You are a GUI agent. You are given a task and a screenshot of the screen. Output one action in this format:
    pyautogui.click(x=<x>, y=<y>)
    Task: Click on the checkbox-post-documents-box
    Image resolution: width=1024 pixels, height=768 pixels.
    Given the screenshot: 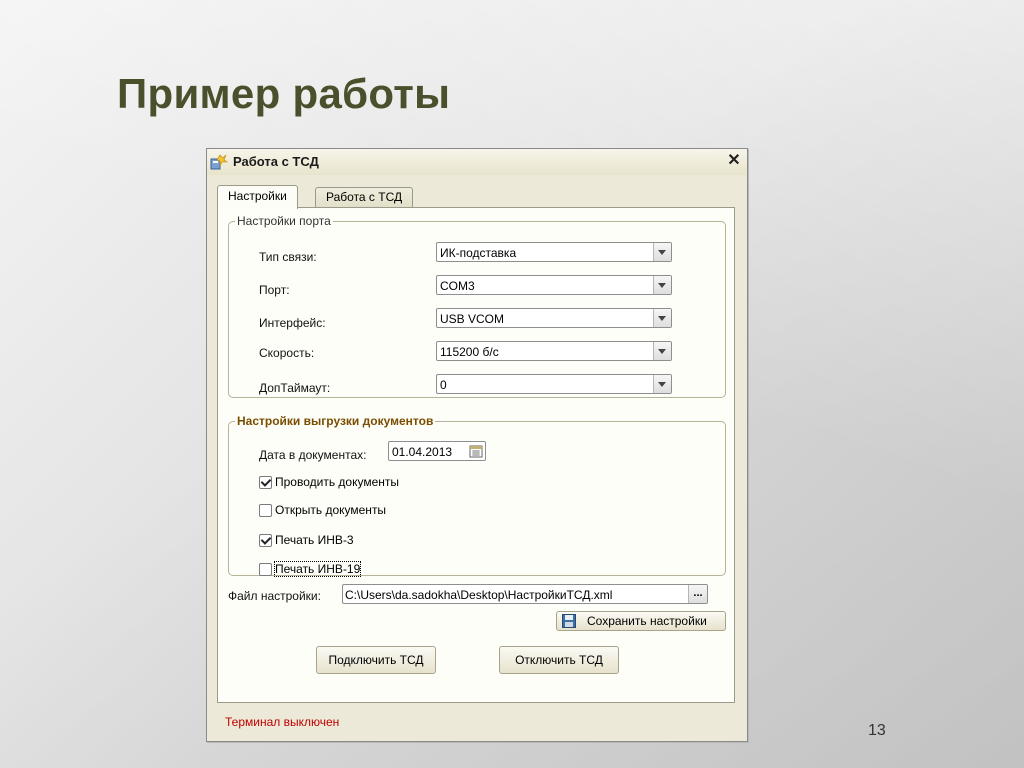 What is the action you would take?
    pyautogui.click(x=265, y=482)
    